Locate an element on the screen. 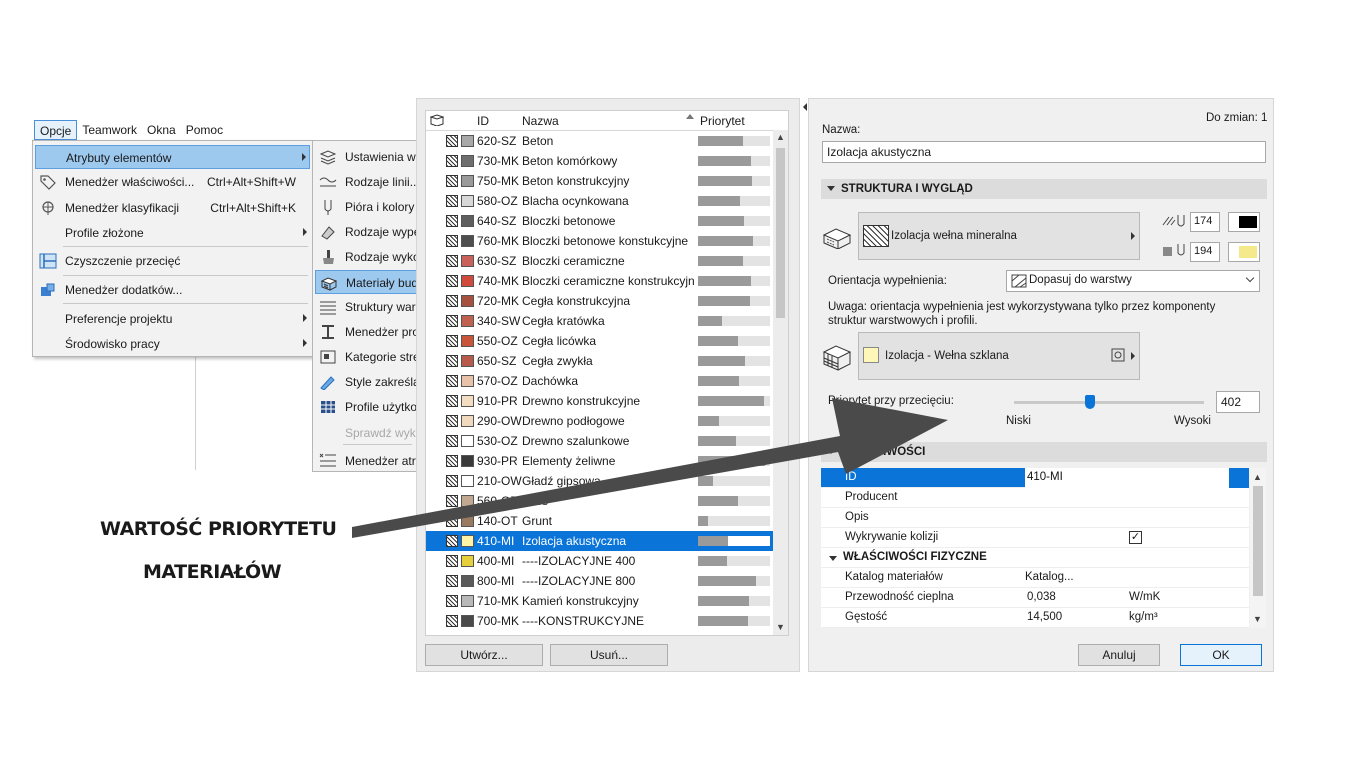  annotation-line-1: WARTOŚĆ PRIORYTETU is located at coordinates (218, 529).